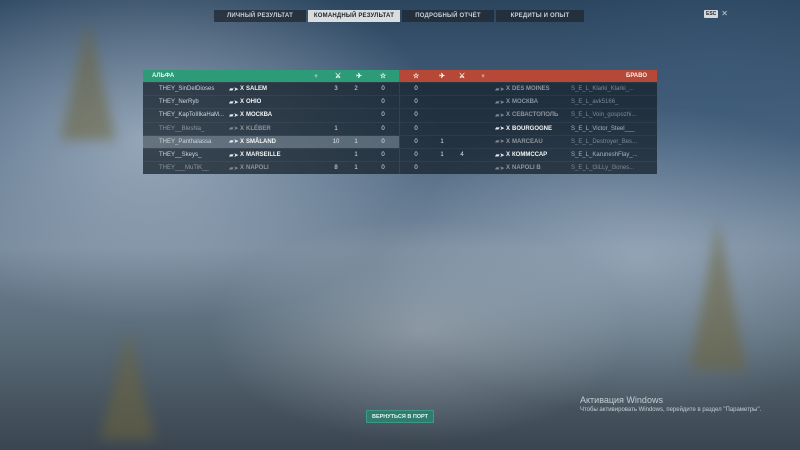 This screenshot has width=800, height=450. What do you see at coordinates (621, 400) in the screenshot?
I see `watermark-title: Активация Windows` at bounding box center [621, 400].